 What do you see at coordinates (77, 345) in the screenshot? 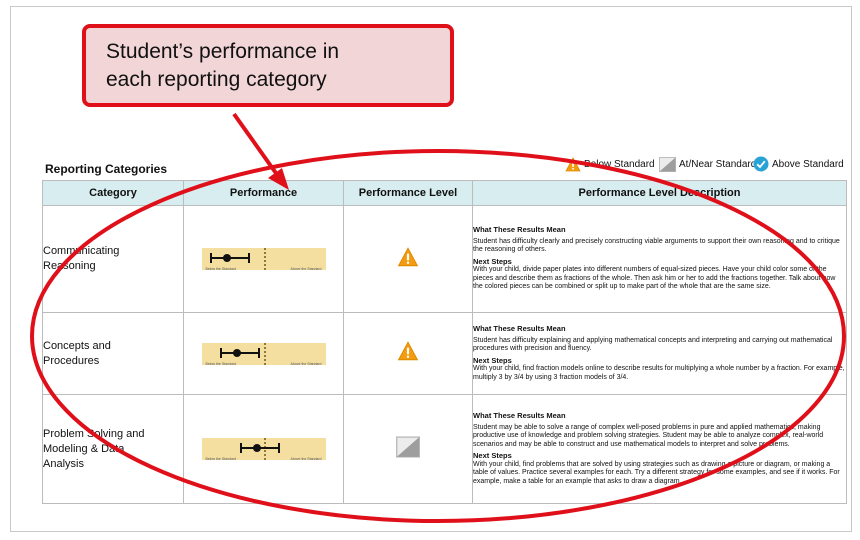
I see `category-name: Concepts and` at bounding box center [77, 345].